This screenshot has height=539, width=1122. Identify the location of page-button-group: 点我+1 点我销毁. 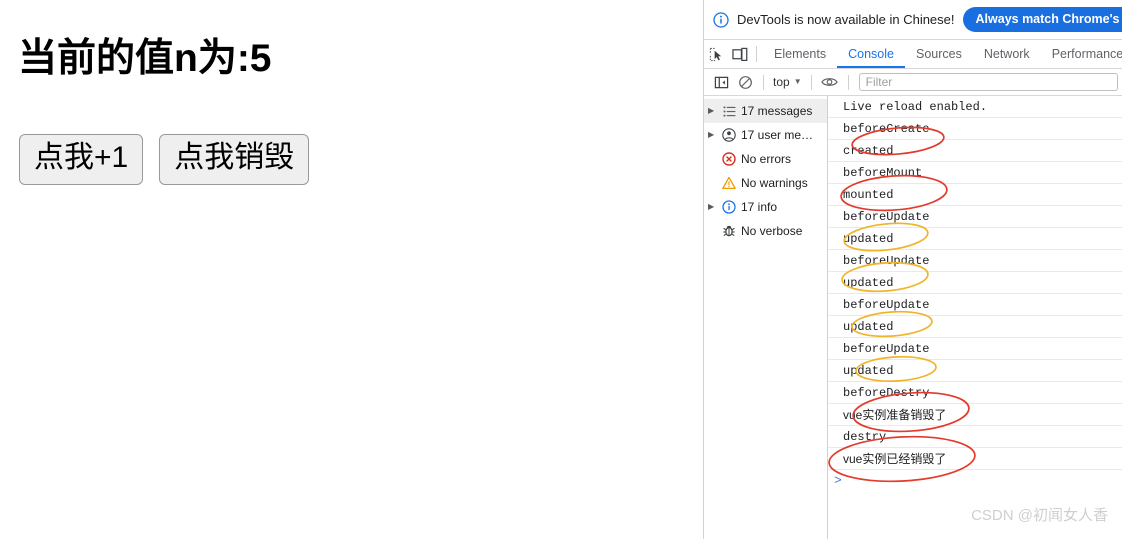
(164, 159).